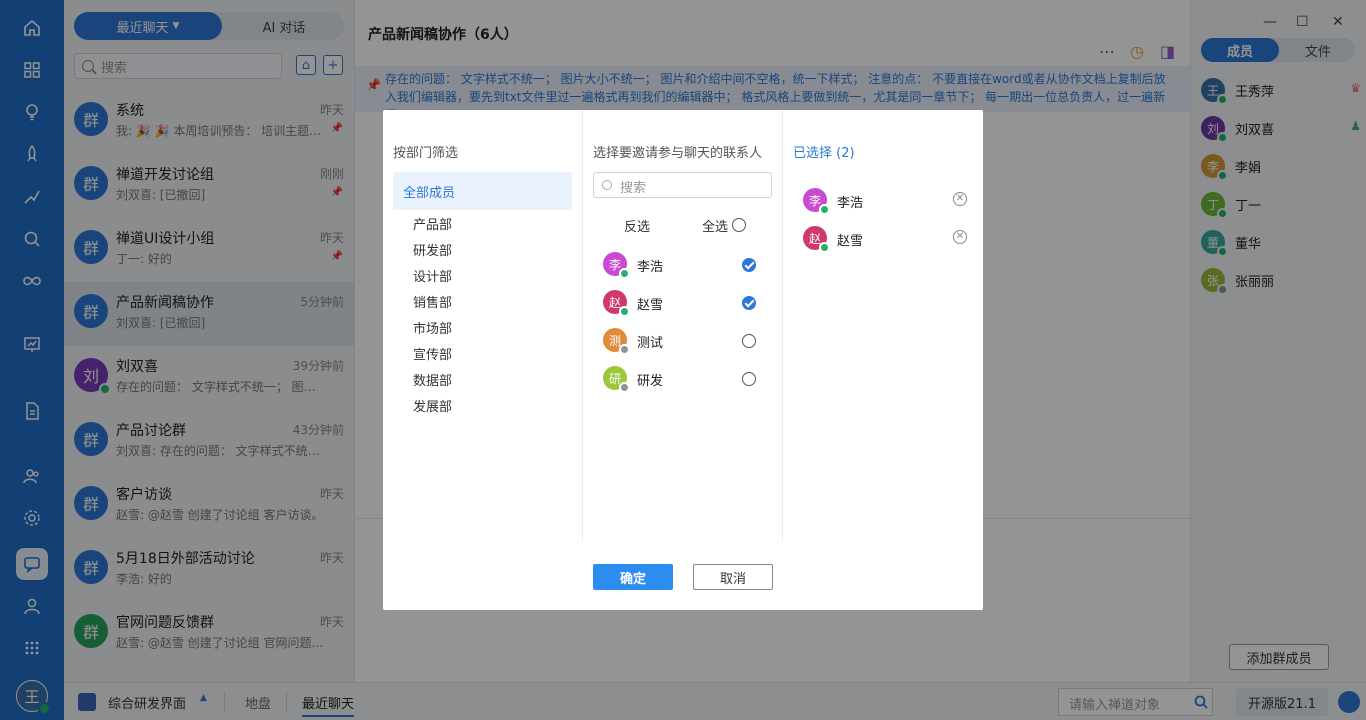 The width and height of the screenshot is (1366, 720). Describe the element at coordinates (683, 267) in the screenshot. I see `contact-row: 李李浩` at that location.